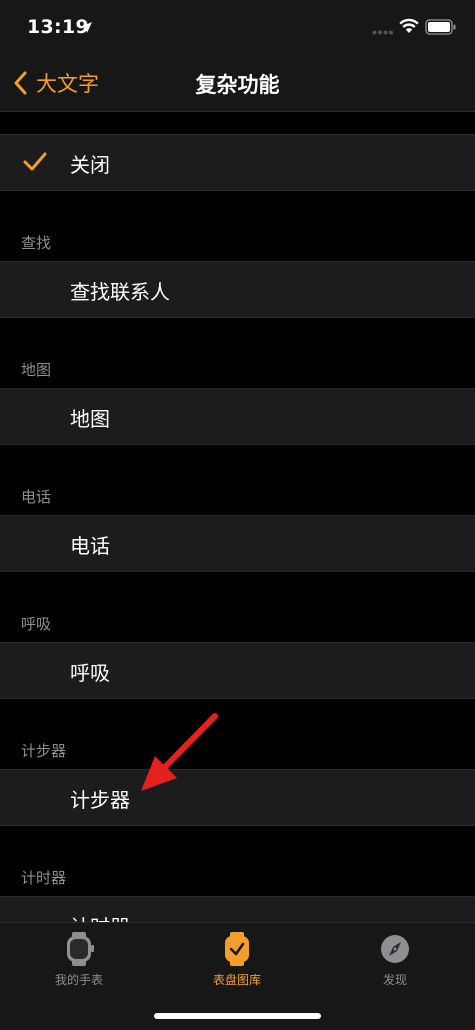  I want to click on navigation-bar: 大文字 复杂功能, so click(237, 84).